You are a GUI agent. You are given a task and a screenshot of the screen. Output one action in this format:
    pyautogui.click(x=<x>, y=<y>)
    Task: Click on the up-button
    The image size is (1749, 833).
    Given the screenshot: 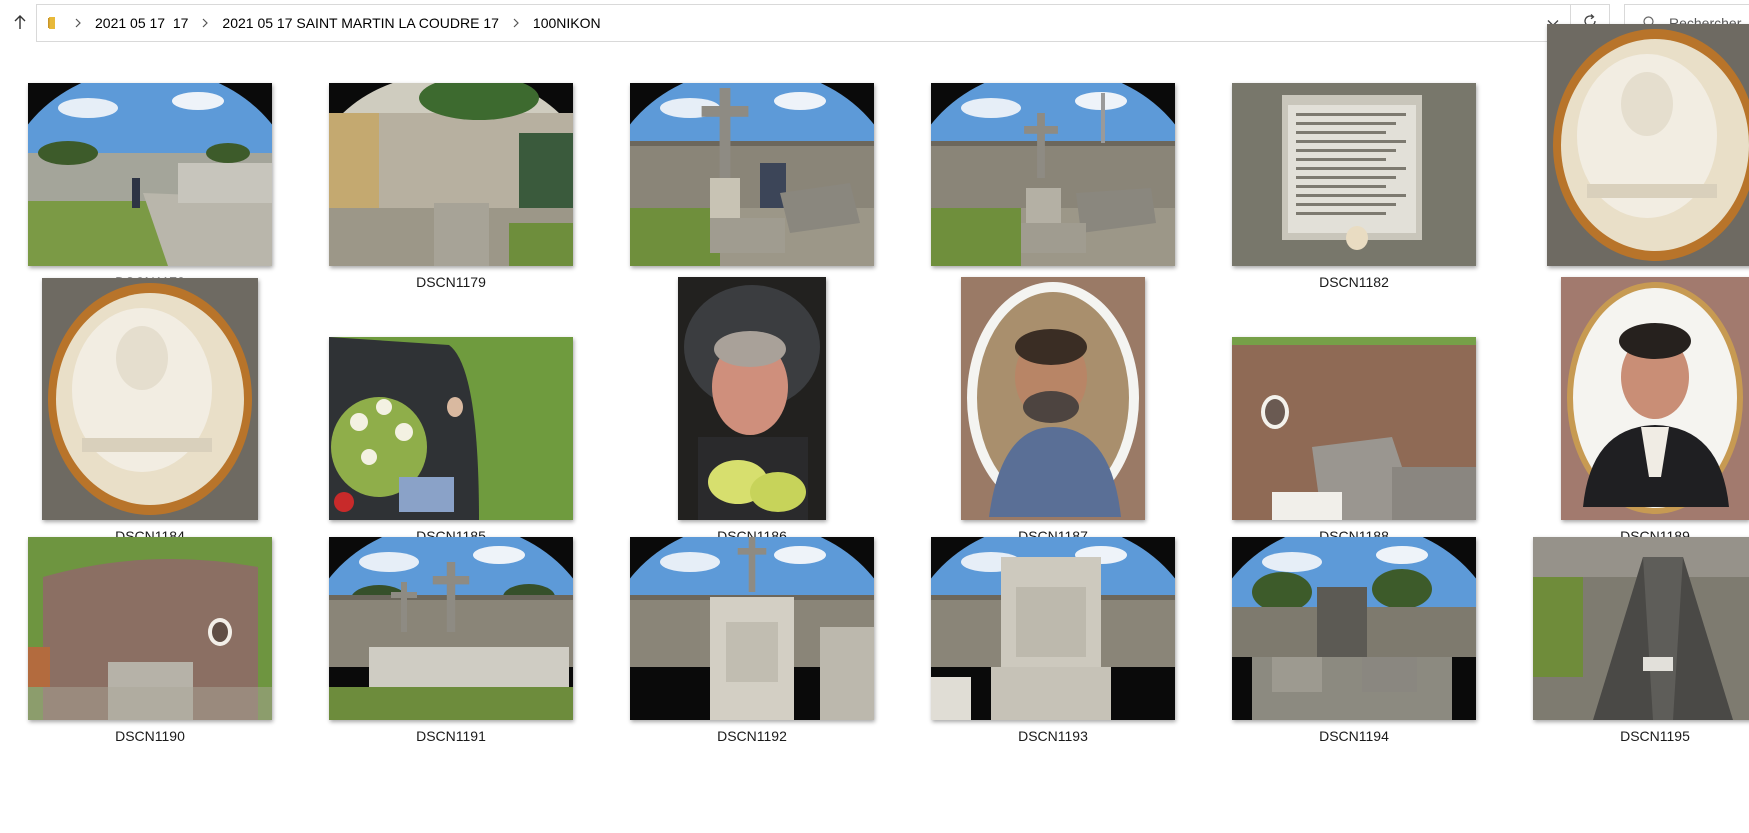 What is the action you would take?
    pyautogui.click(x=20, y=24)
    